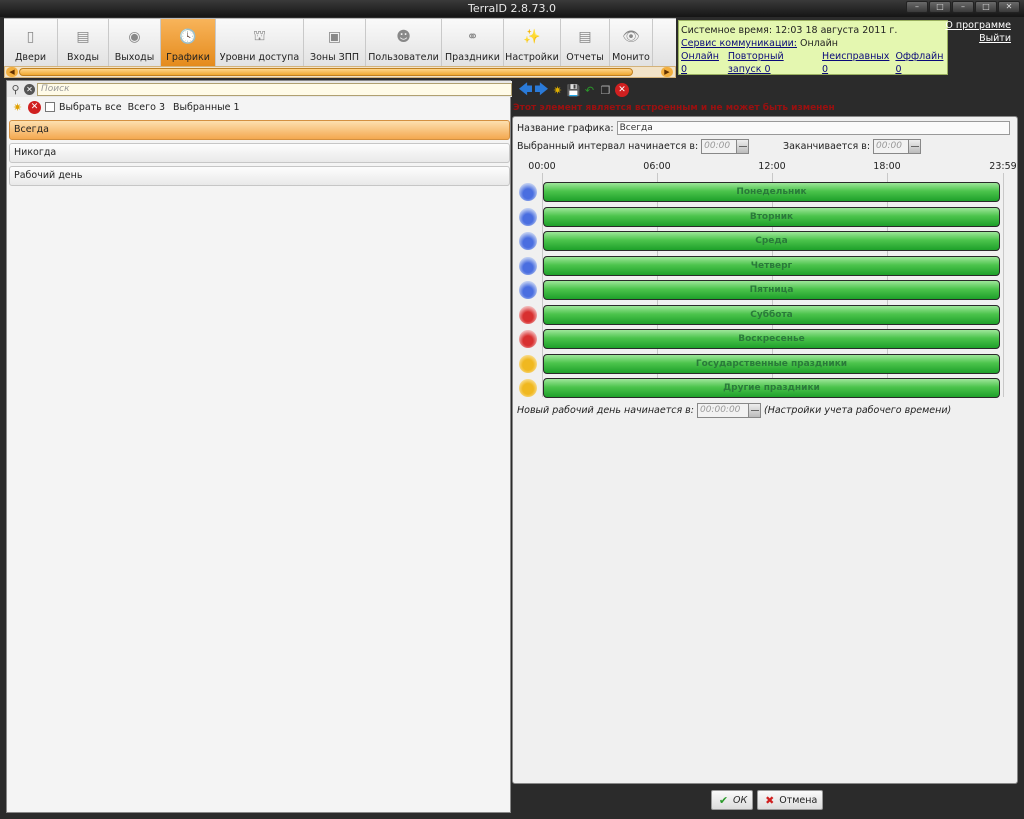 The width and height of the screenshot is (1024, 819). What do you see at coordinates (771, 290) in the screenshot?
I see `day-schedule-bar: Пятница` at bounding box center [771, 290].